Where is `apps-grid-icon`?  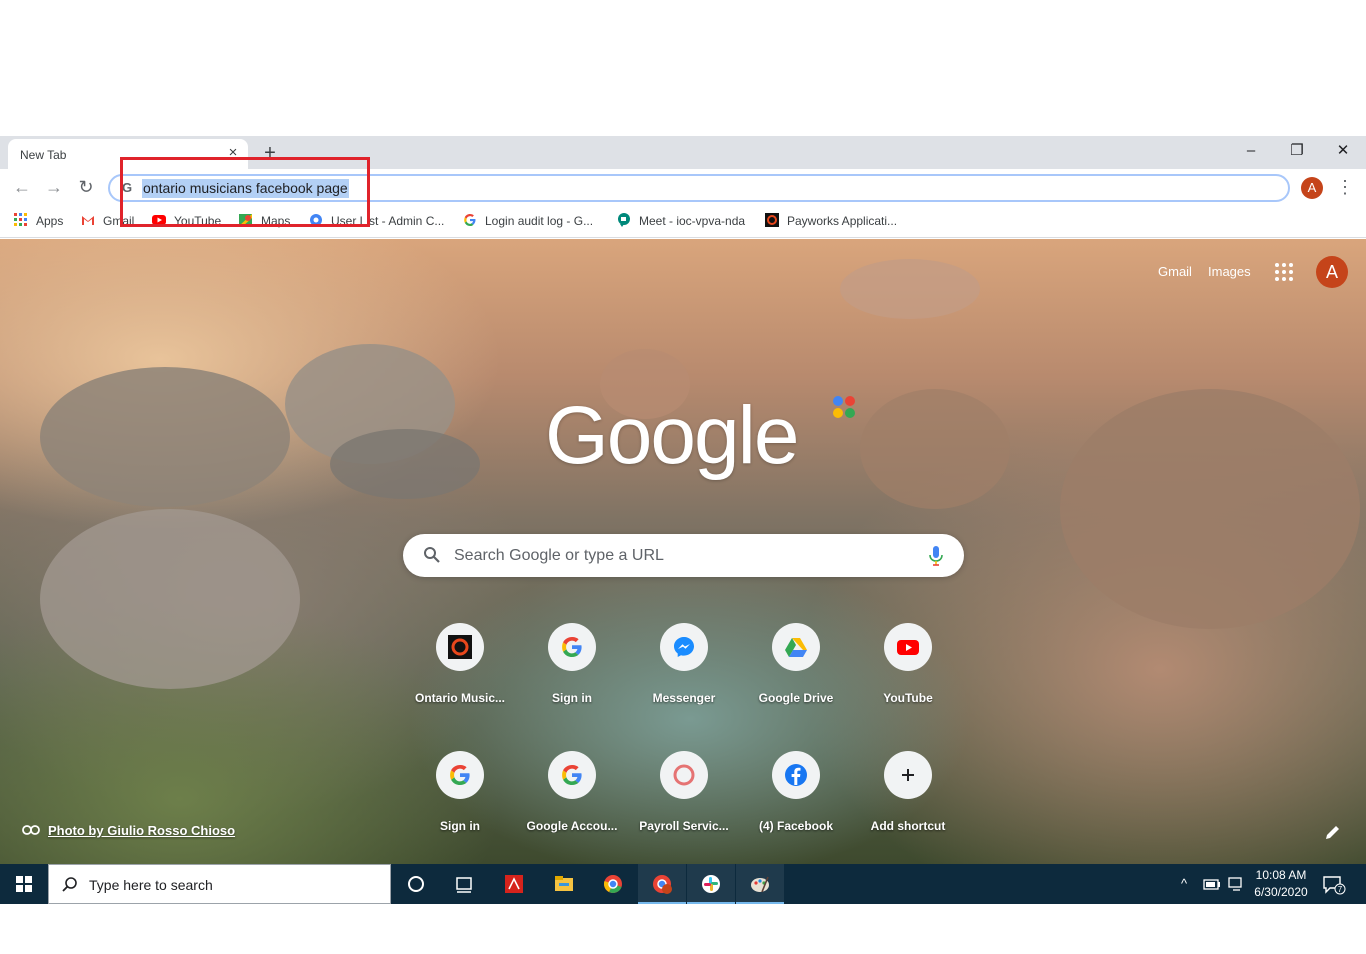 apps-grid-icon is located at coordinates (20, 219).